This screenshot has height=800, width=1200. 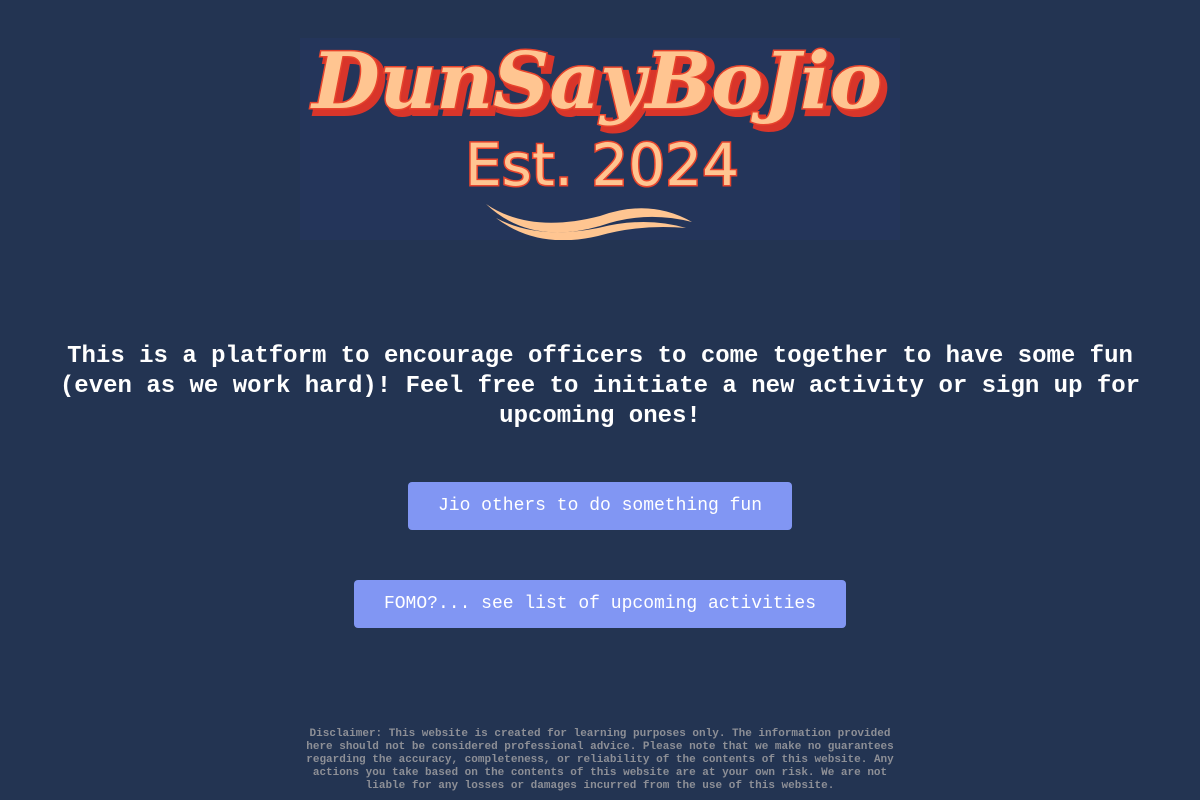 What do you see at coordinates (602, 165) in the screenshot?
I see `logo-subtitle: Est. 2024` at bounding box center [602, 165].